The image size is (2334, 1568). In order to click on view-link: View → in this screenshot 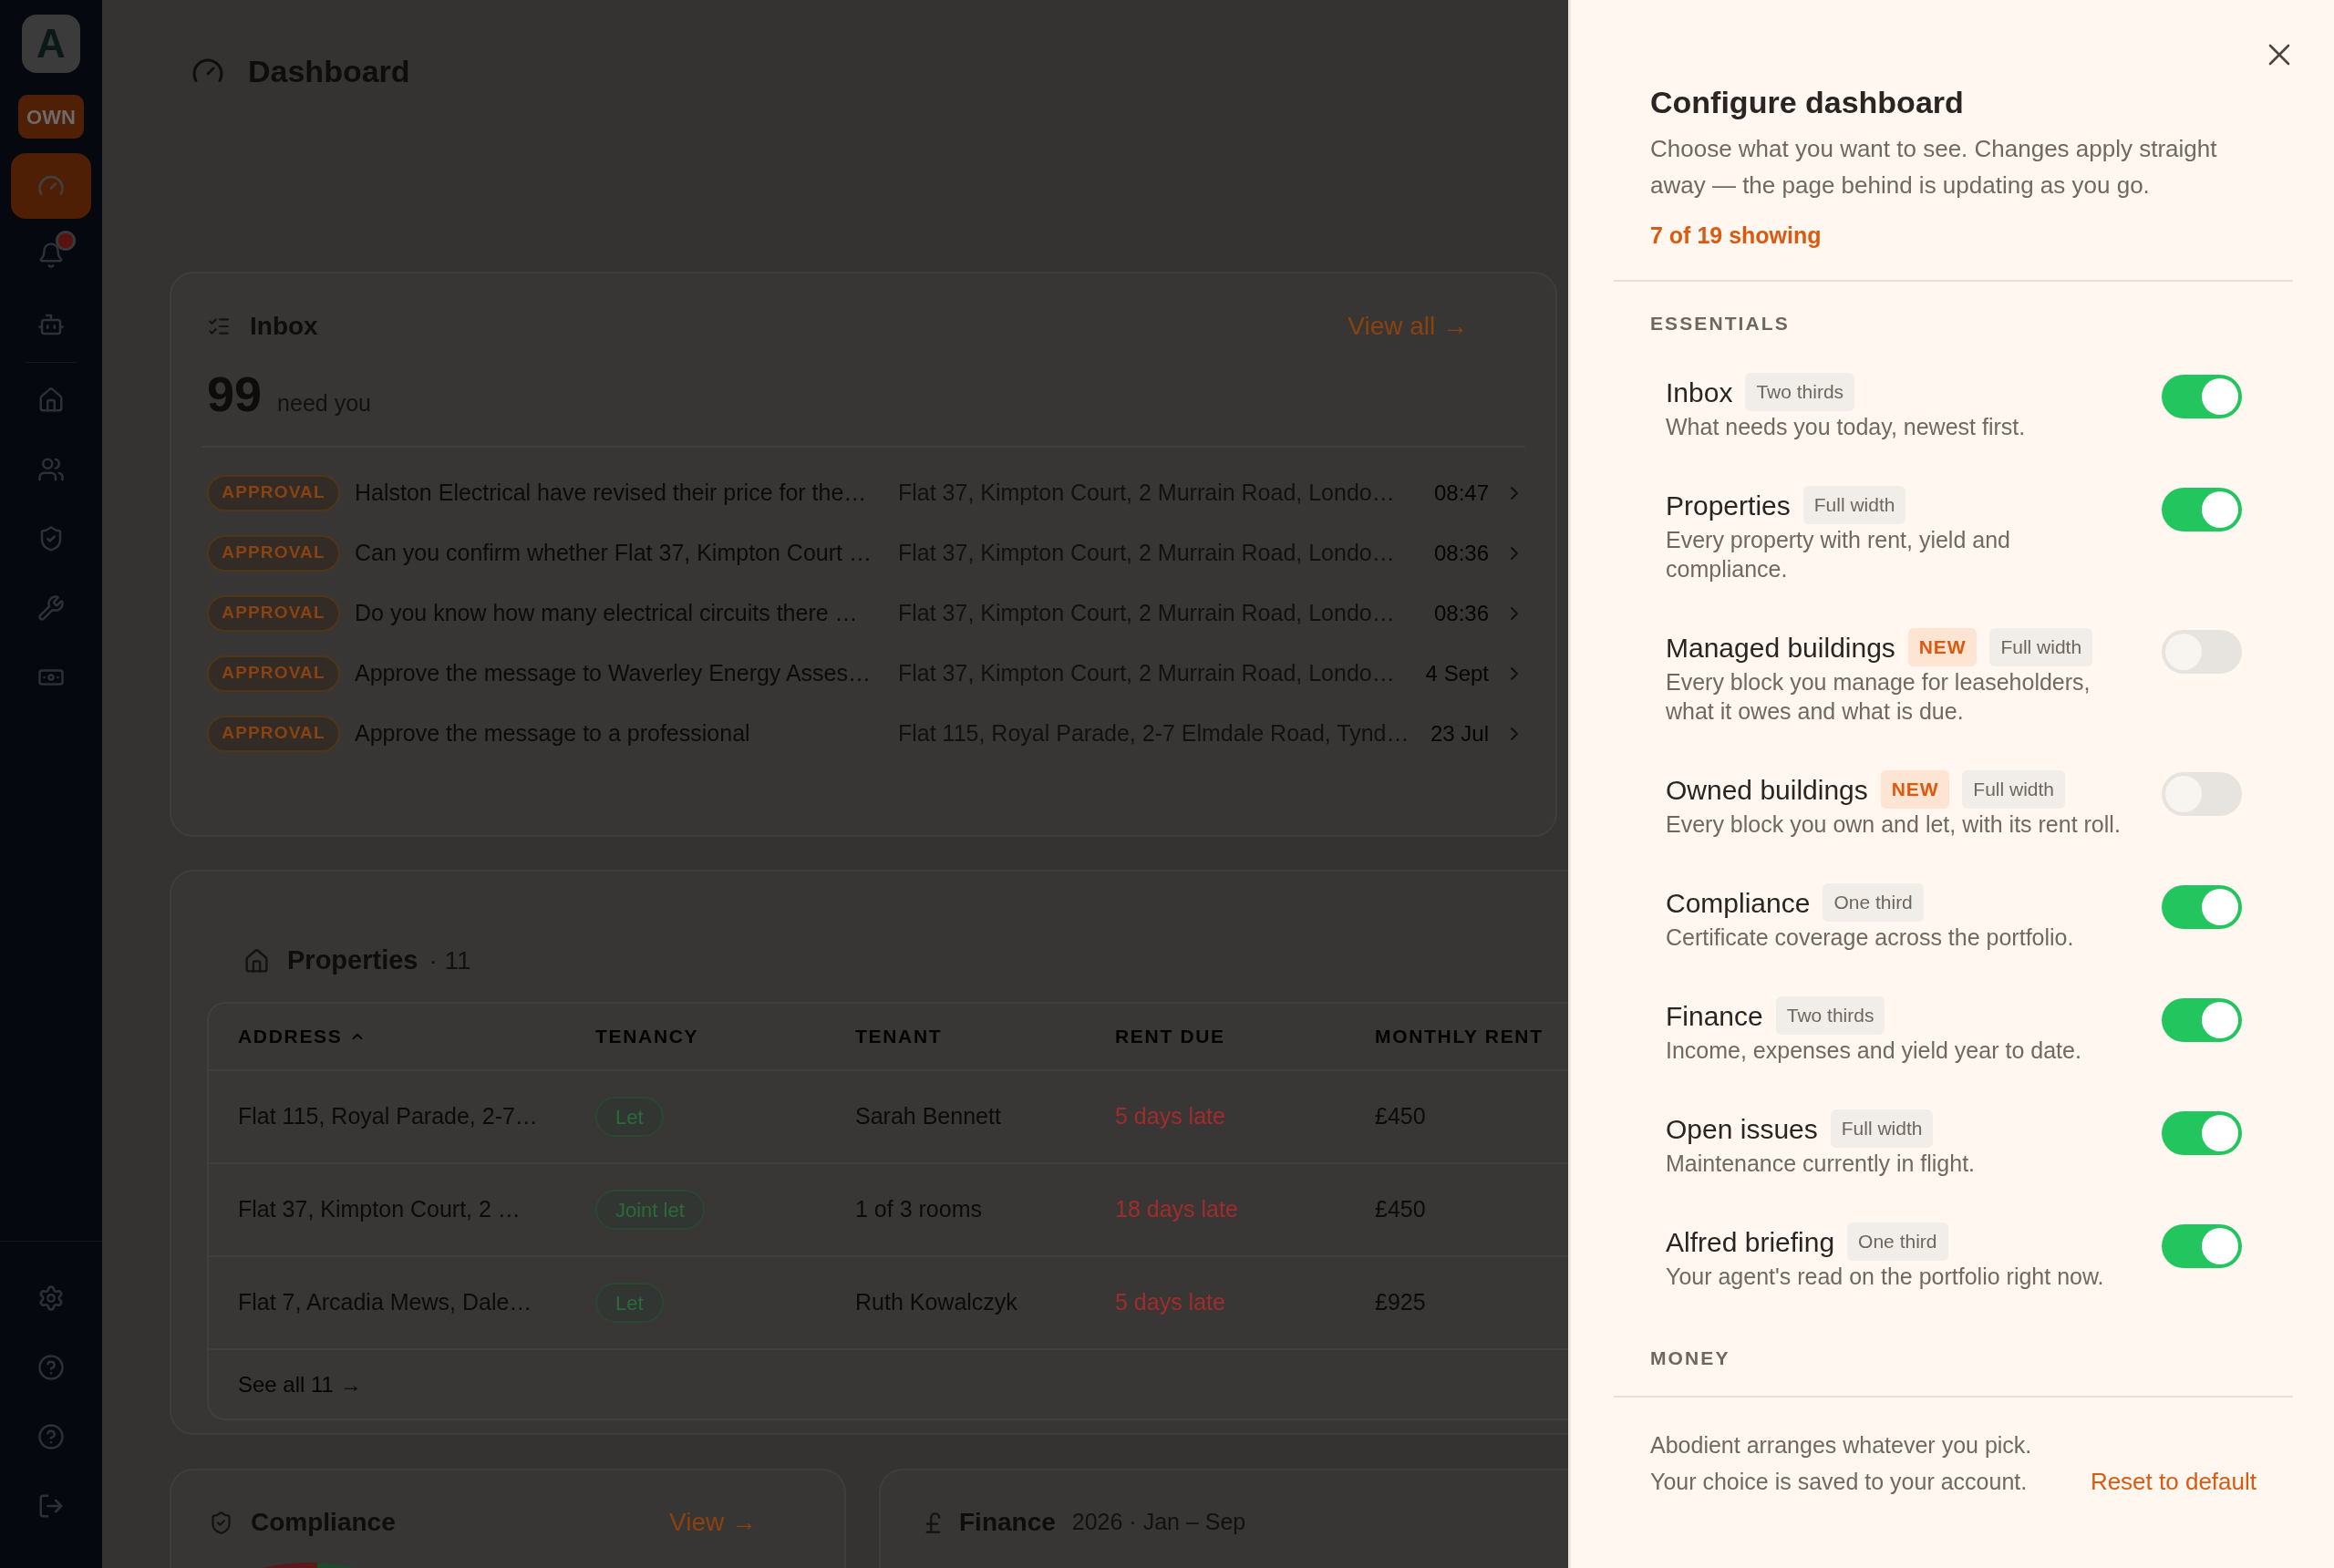, I will do `click(713, 1522)`.